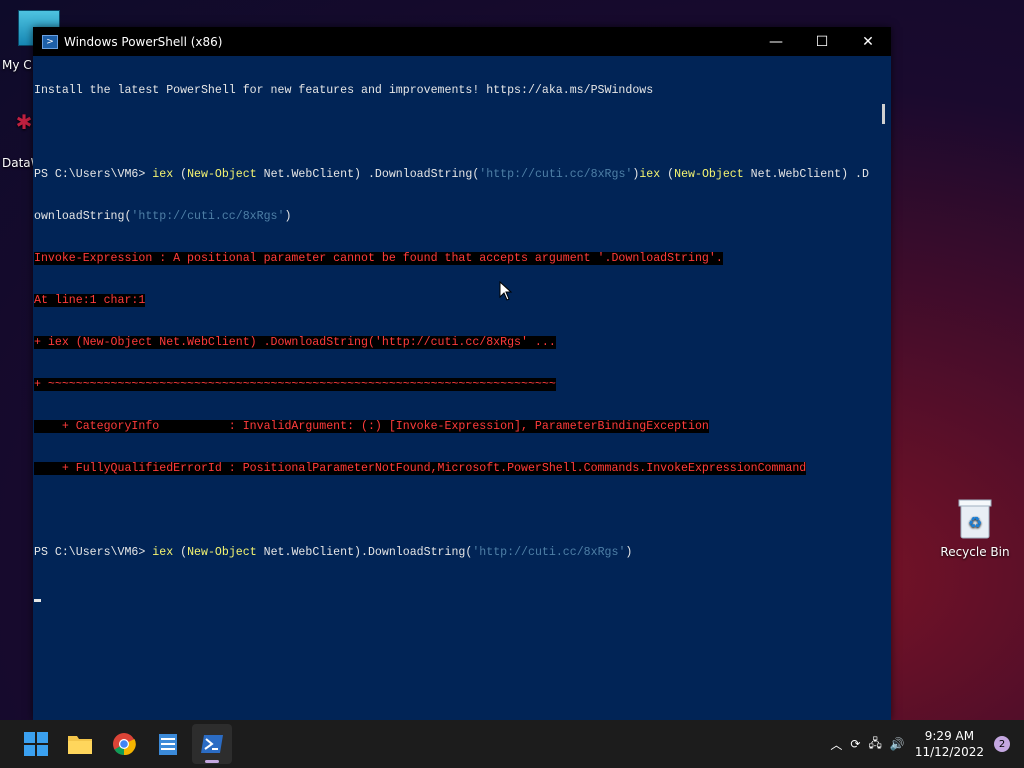  I want to click on notepad-icon, so click(168, 744).